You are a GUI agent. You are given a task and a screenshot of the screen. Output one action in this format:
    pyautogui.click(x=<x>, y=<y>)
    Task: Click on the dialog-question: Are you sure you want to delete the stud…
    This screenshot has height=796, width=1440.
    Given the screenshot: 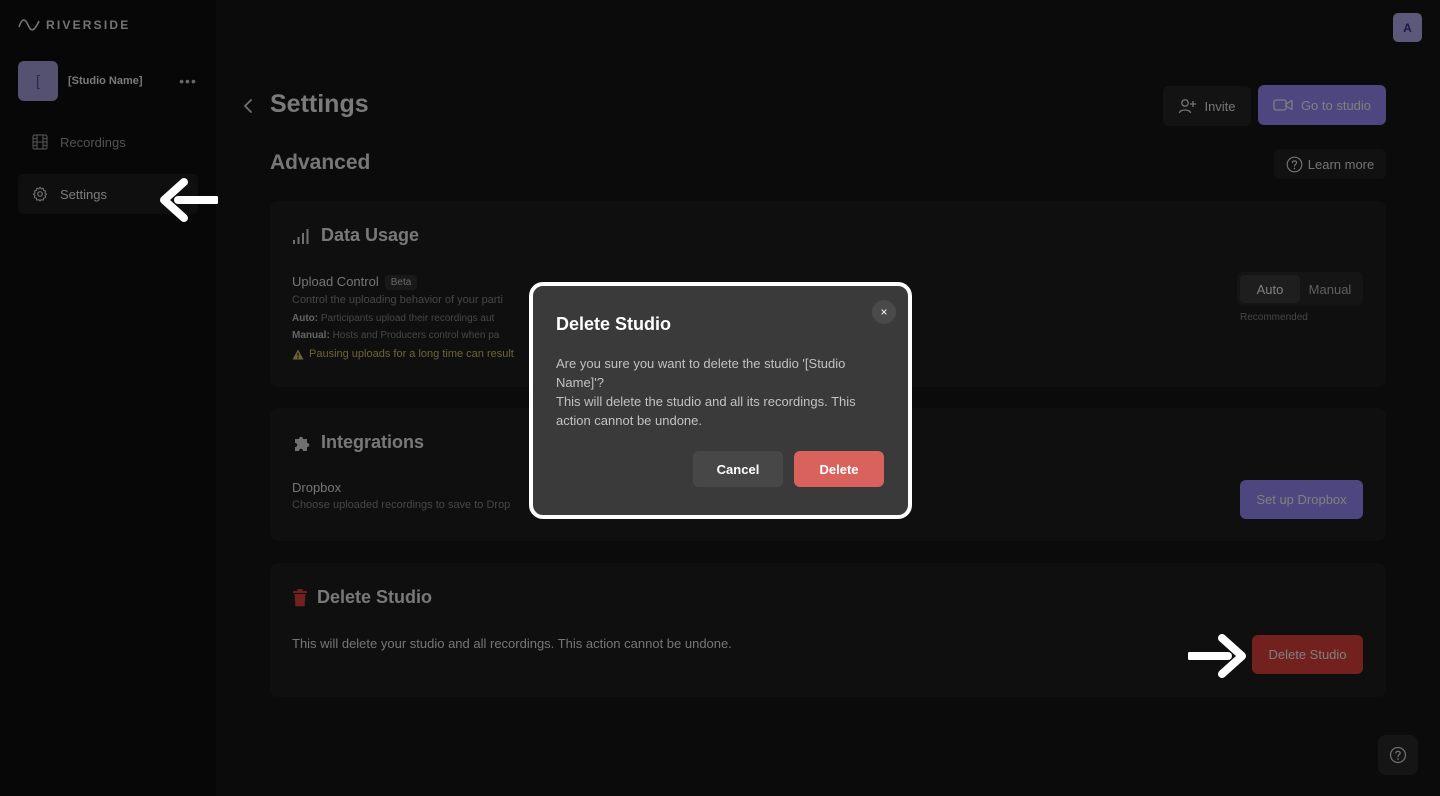 What is the action you would take?
    pyautogui.click(x=701, y=373)
    